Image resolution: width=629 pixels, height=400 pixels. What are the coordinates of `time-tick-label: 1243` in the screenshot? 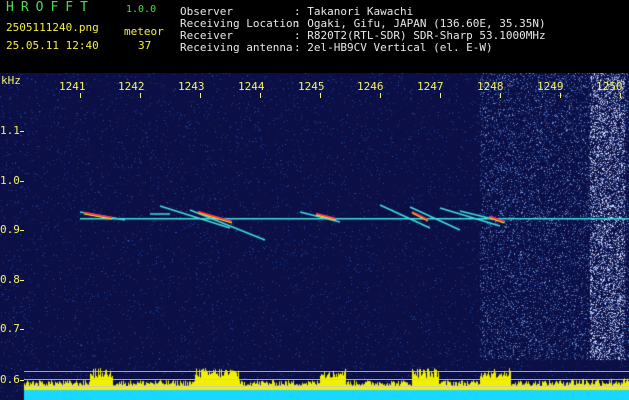 It's located at (191, 86).